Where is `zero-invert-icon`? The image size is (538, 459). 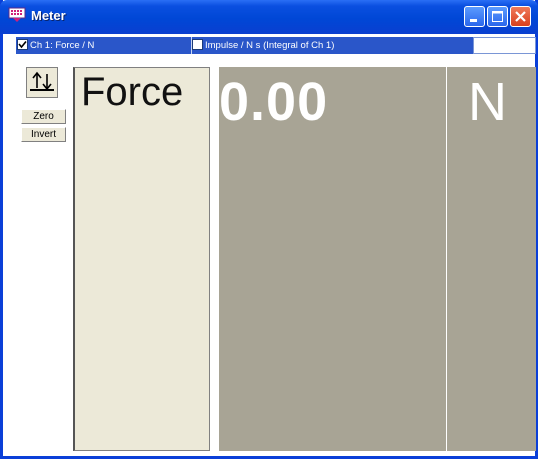
zero-invert-icon is located at coordinates (42, 81).